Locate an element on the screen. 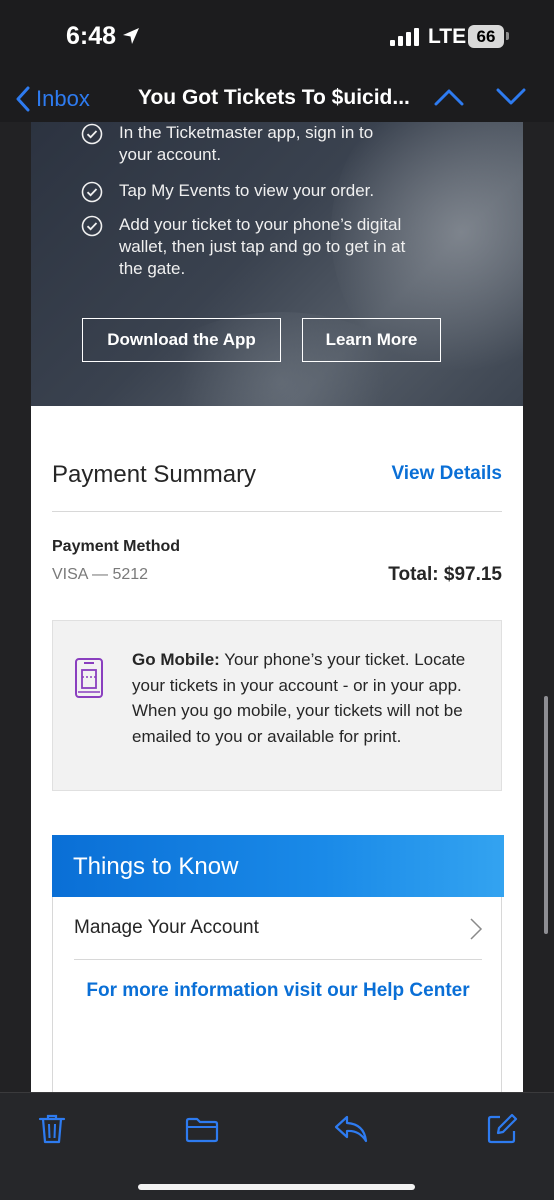 This screenshot has height=1200, width=554. step-2: Tap My Events to view your order. is located at coordinates (245, 191).